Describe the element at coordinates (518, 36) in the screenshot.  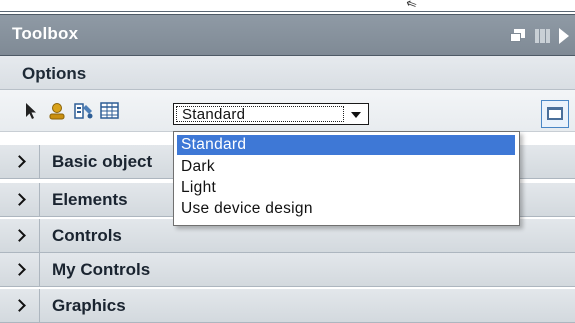
I see `float-window-icon` at that location.